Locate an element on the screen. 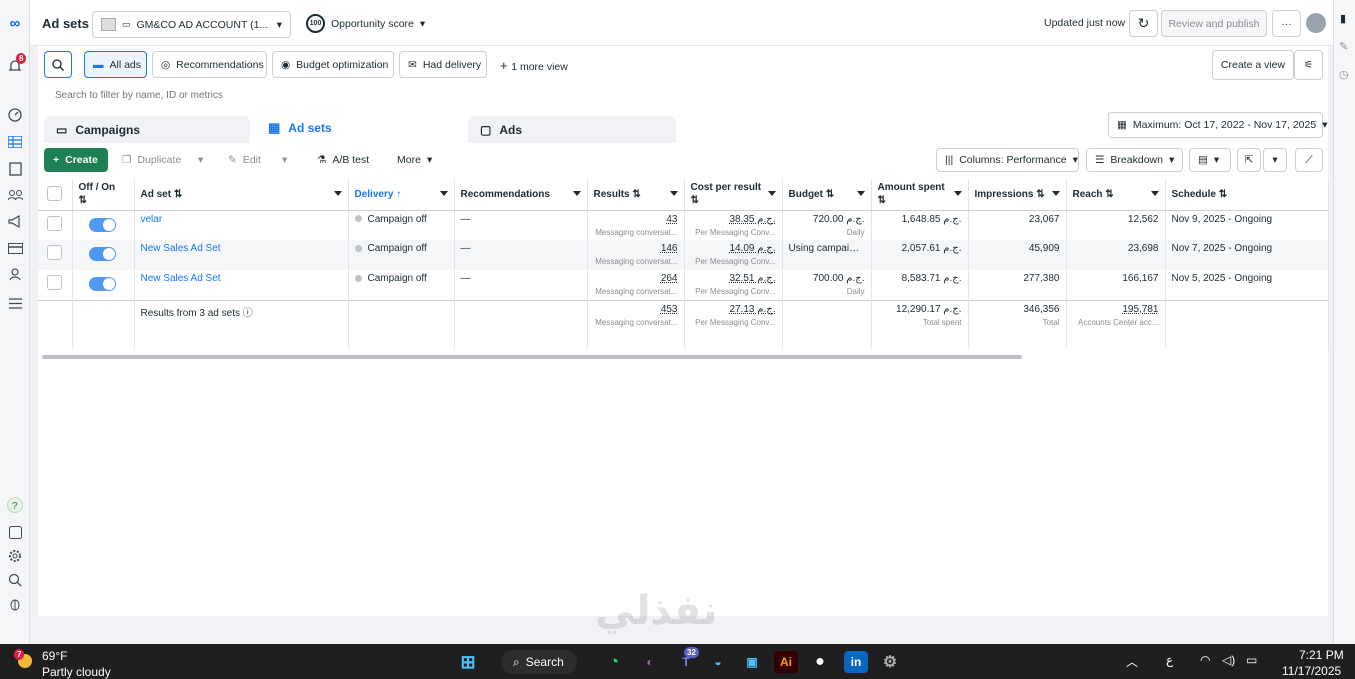 The image size is (1355, 679). cpr-value: 32.51 ج.م. is located at coordinates (752, 278).